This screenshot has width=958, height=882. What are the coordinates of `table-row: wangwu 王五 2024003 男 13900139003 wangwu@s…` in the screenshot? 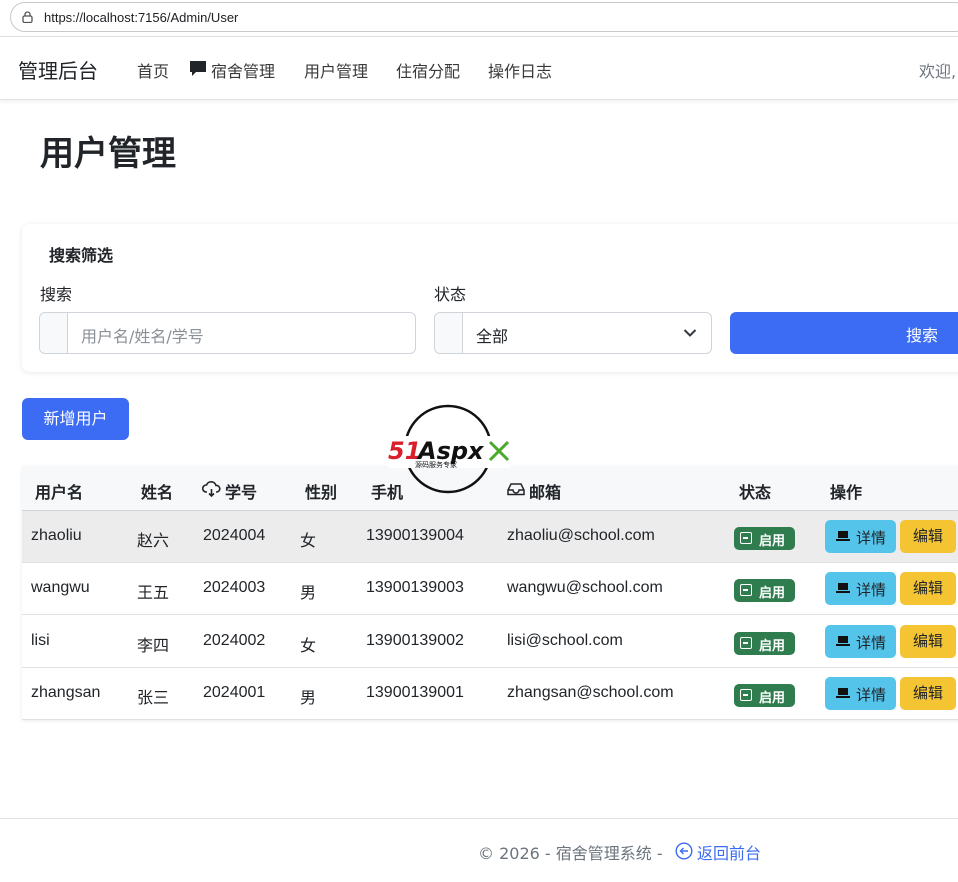 It's located at (490, 589).